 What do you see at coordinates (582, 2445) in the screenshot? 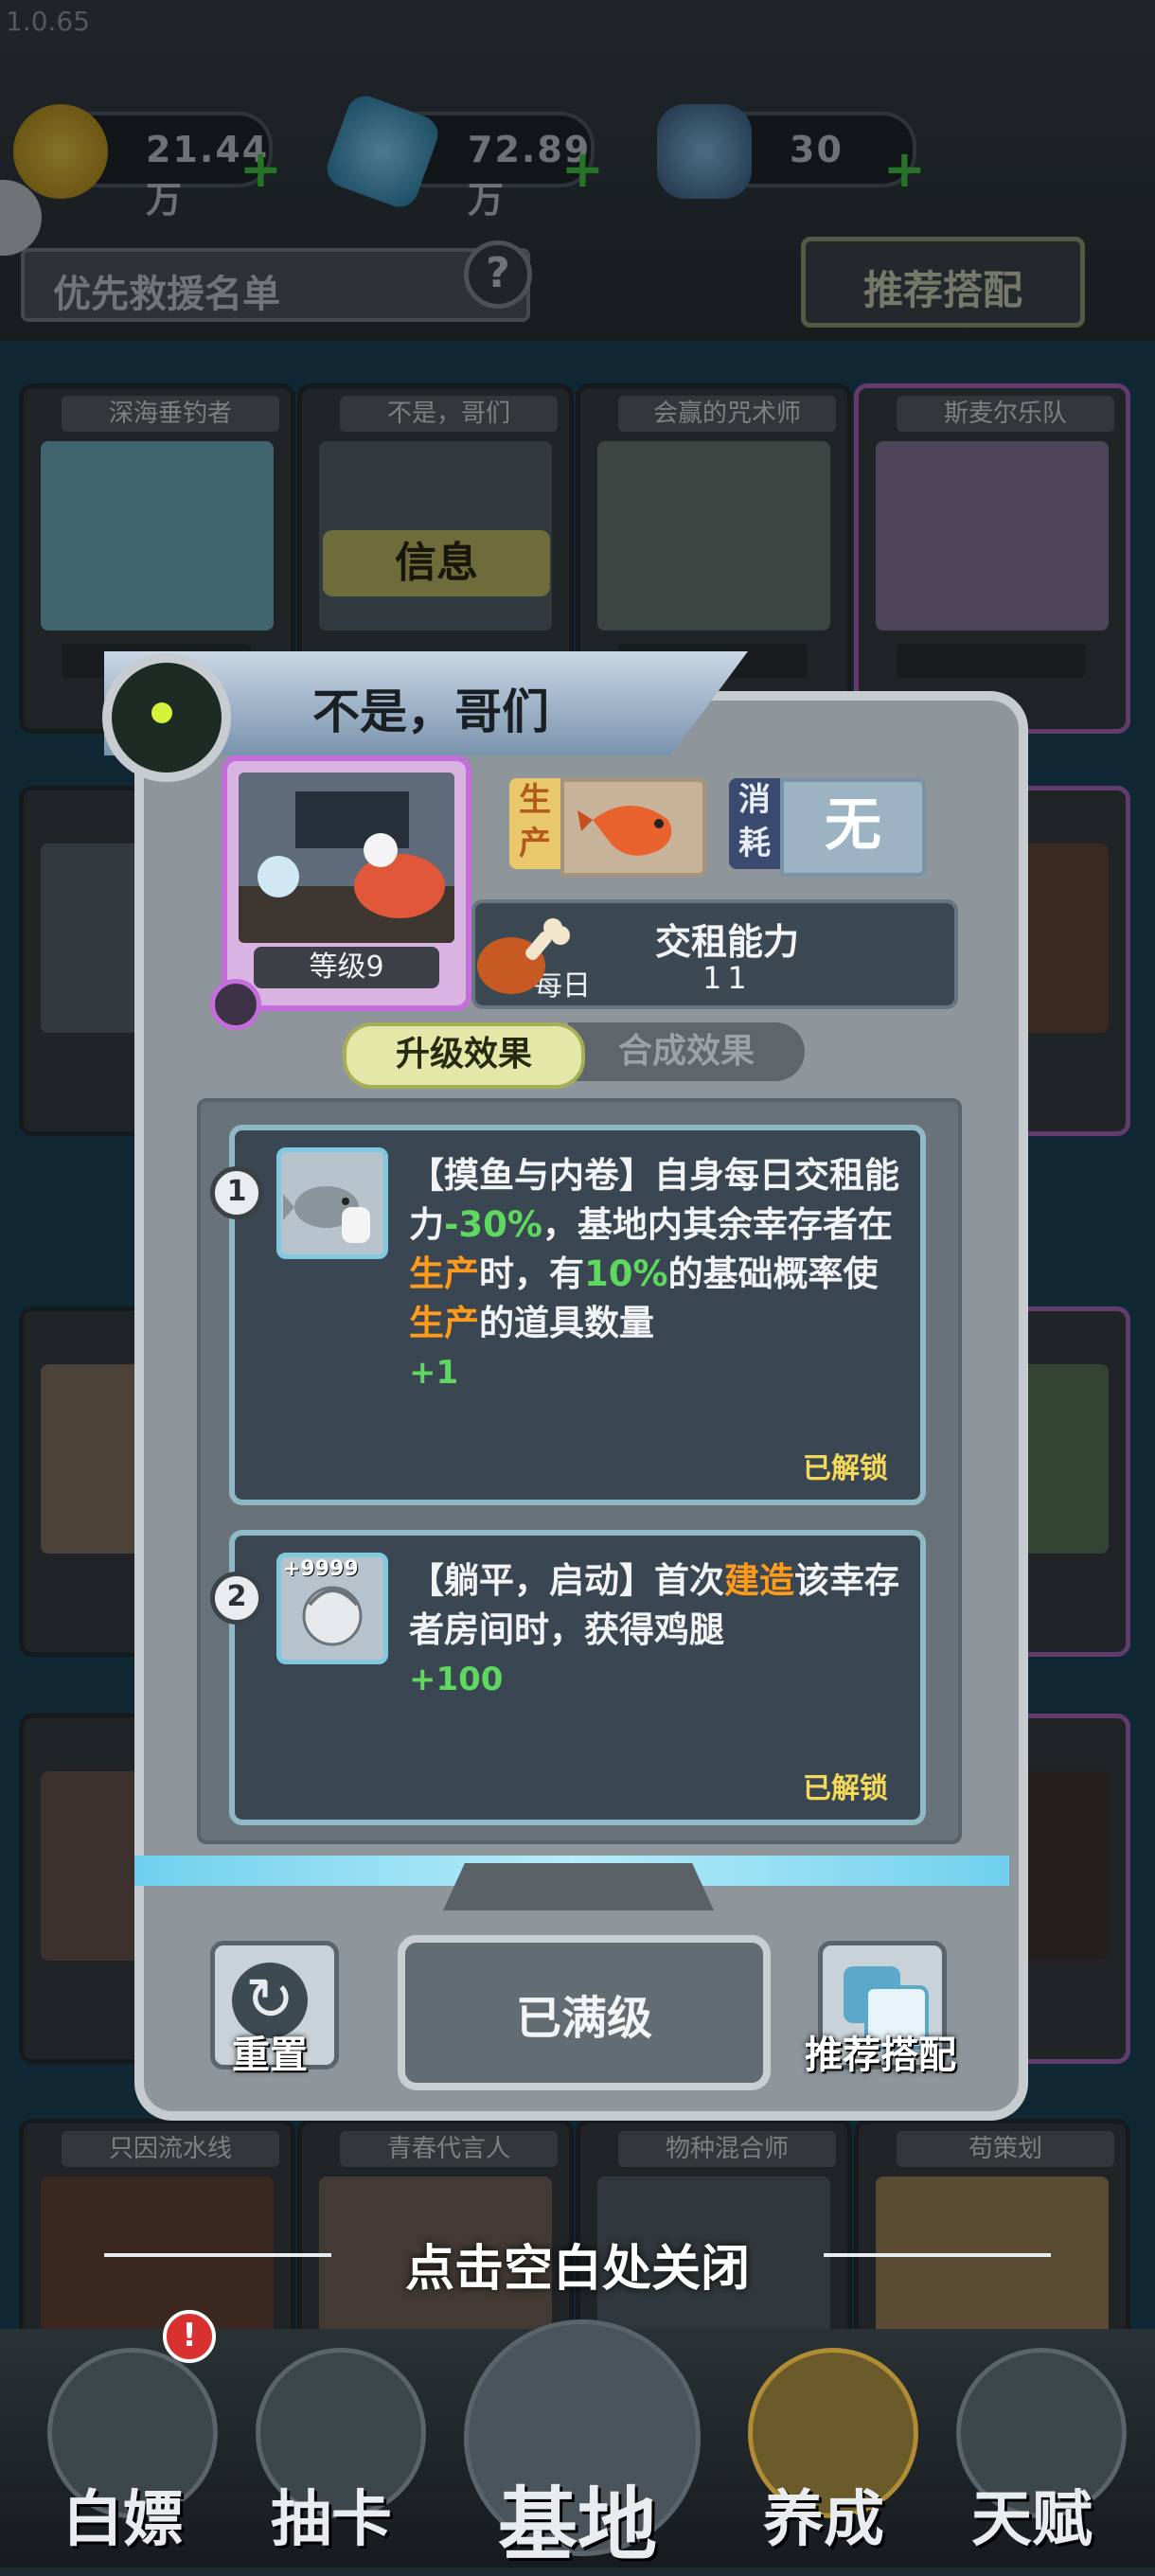
I see `nav-base: 基地` at bounding box center [582, 2445].